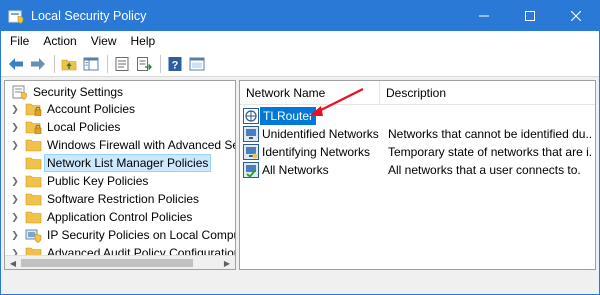  I want to click on tree-item-label: IP Security Policies on Local Compute, so click(141, 235).